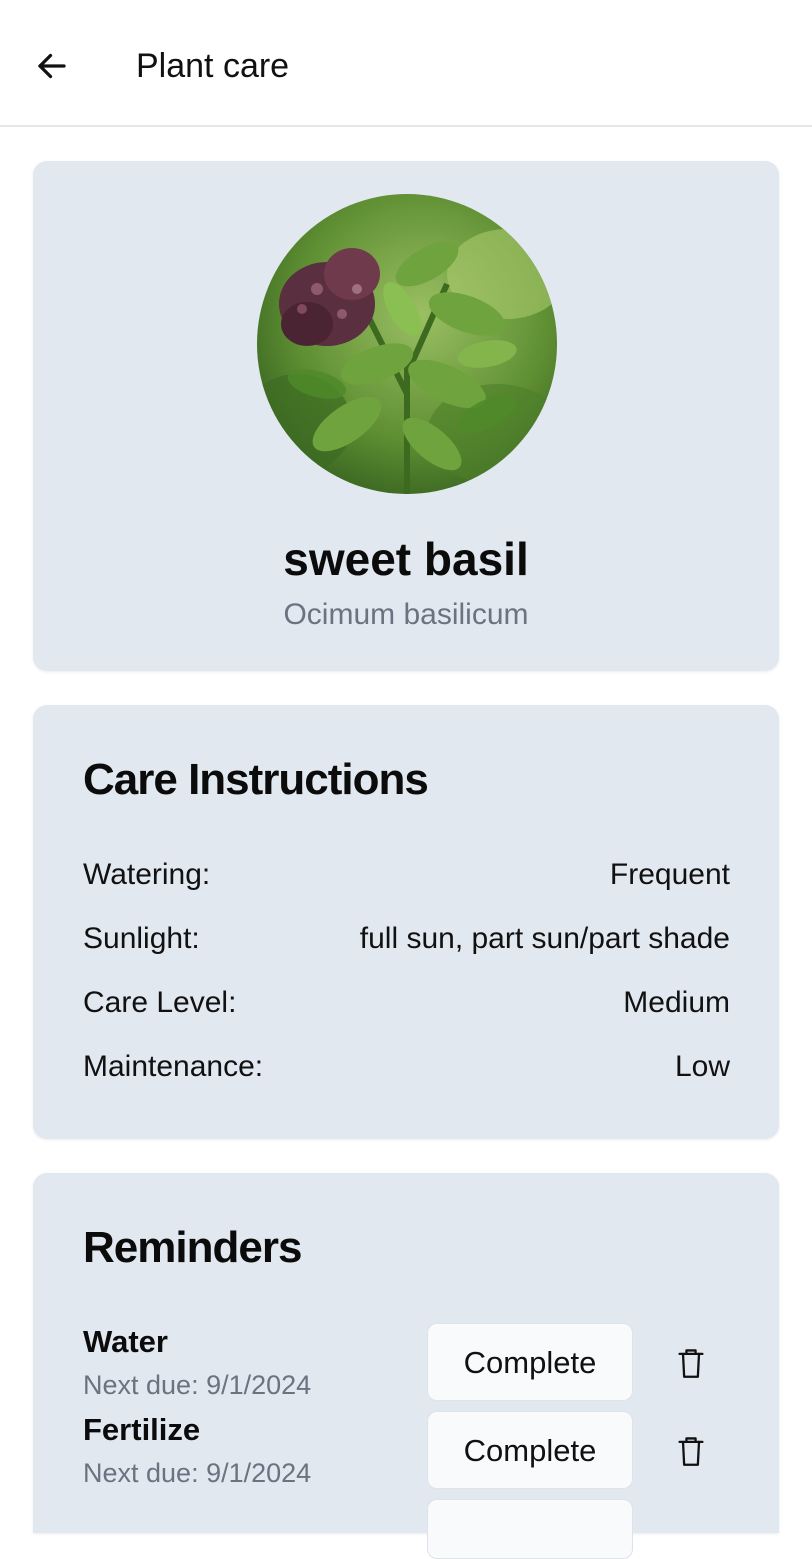 Image resolution: width=812 pixels, height=1559 pixels. Describe the element at coordinates (676, 1002) in the screenshot. I see `care-value: Medium` at that location.